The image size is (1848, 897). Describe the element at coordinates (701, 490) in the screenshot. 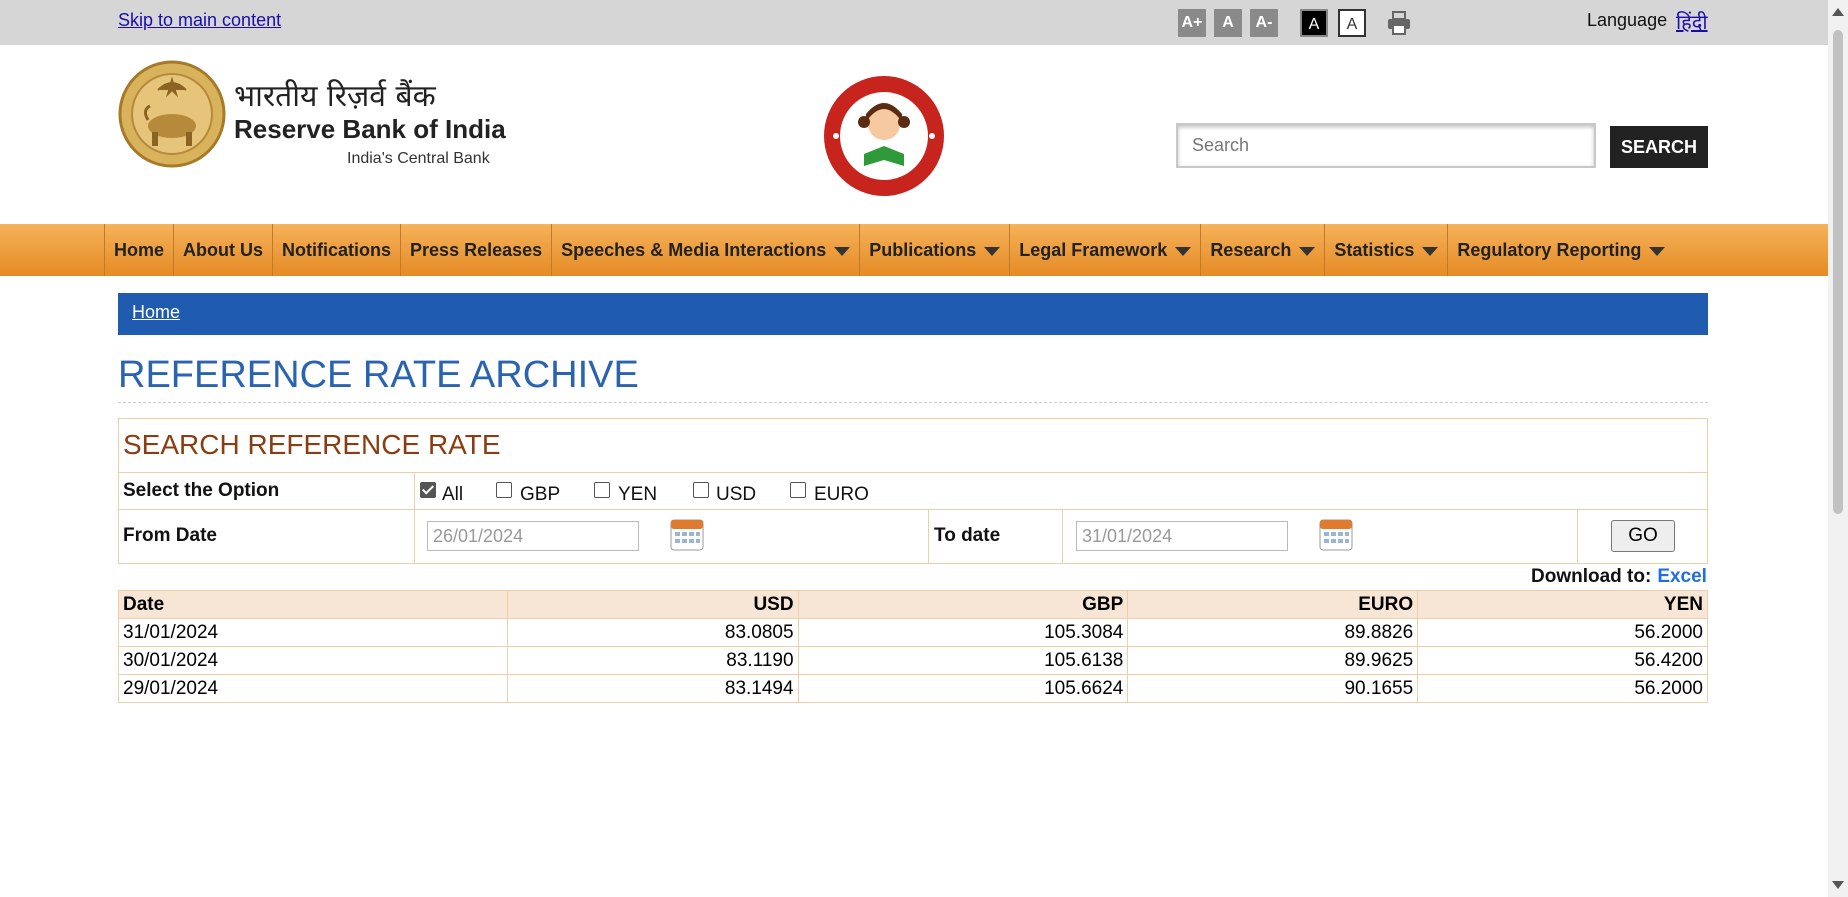

I see `checkbox-usd` at that location.